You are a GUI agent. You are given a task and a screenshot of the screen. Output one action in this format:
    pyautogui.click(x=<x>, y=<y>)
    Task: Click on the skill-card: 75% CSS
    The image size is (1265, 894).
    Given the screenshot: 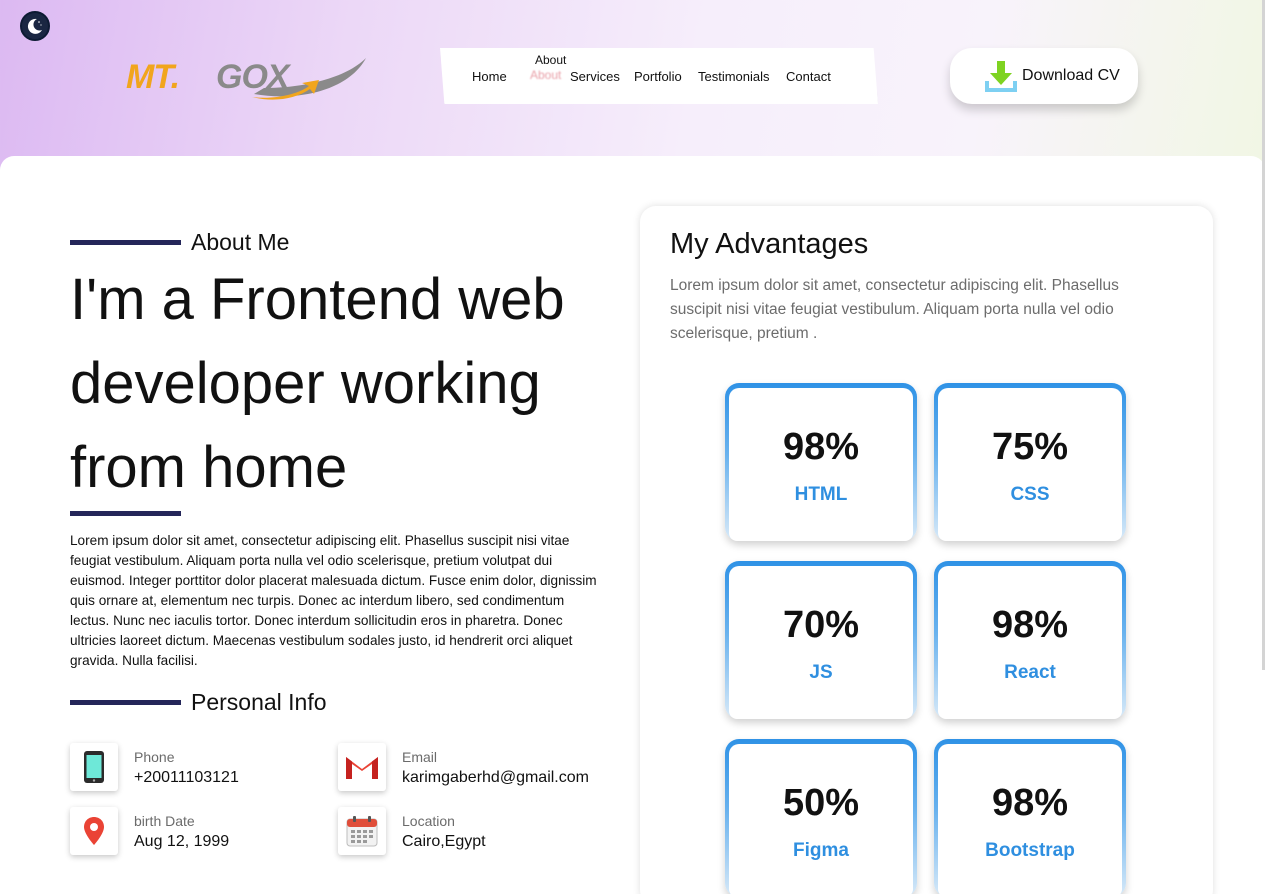 What is the action you would take?
    pyautogui.click(x=1030, y=462)
    